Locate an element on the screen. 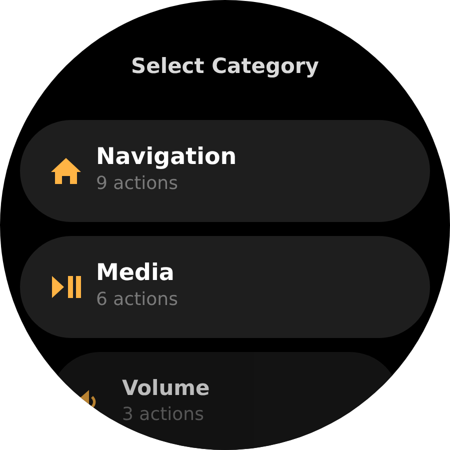  screen-title: Select Category is located at coordinates (225, 66).